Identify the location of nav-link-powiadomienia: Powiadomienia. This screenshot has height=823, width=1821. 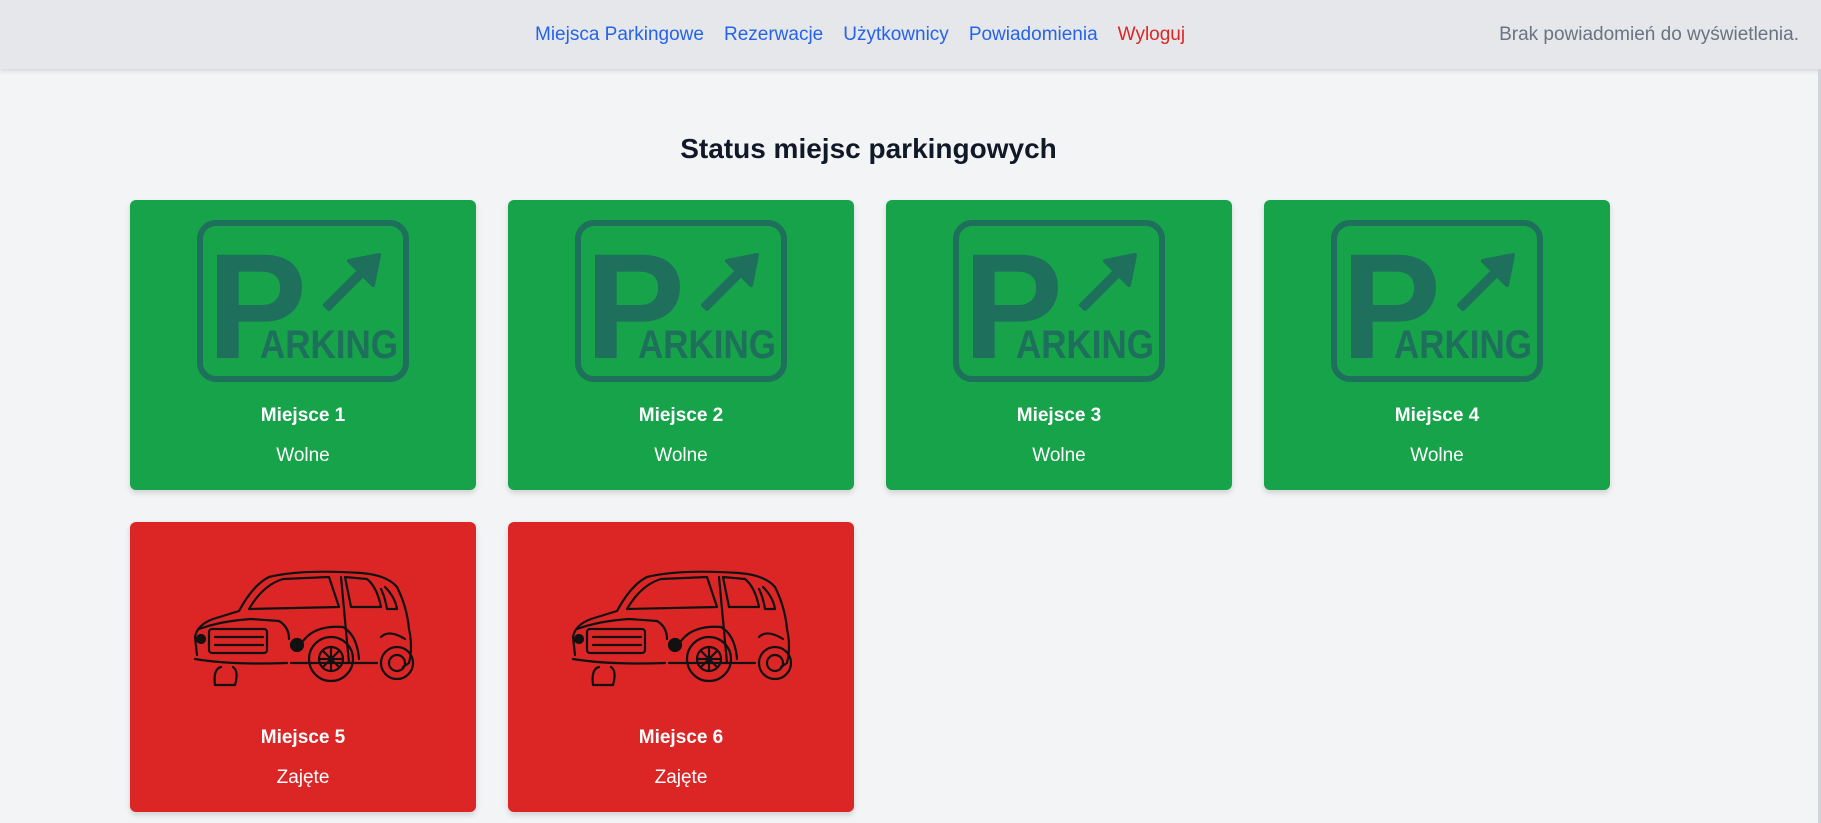
(1033, 35).